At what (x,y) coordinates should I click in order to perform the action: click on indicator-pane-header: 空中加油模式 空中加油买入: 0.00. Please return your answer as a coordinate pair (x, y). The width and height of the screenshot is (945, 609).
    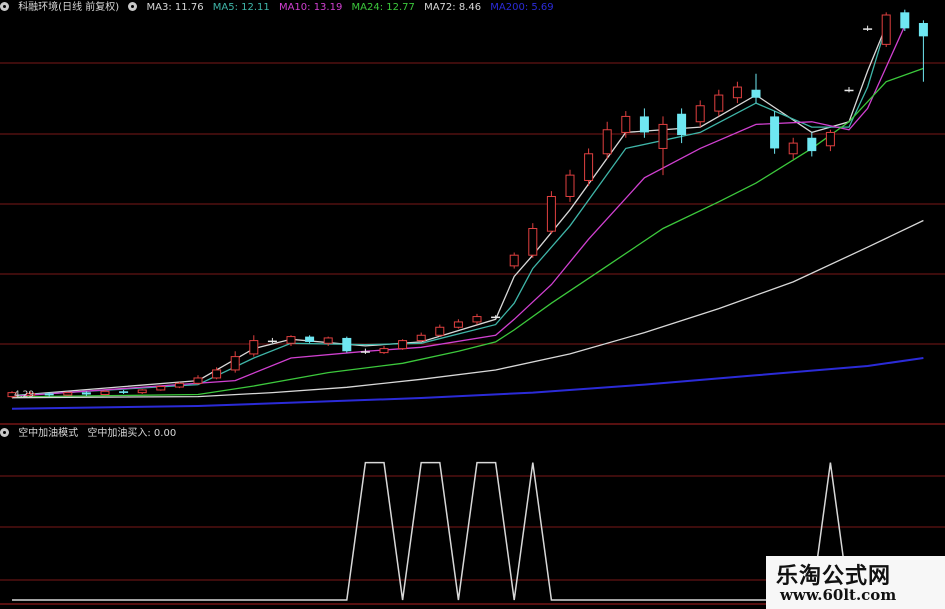
    Looking at the image, I should click on (91, 434).